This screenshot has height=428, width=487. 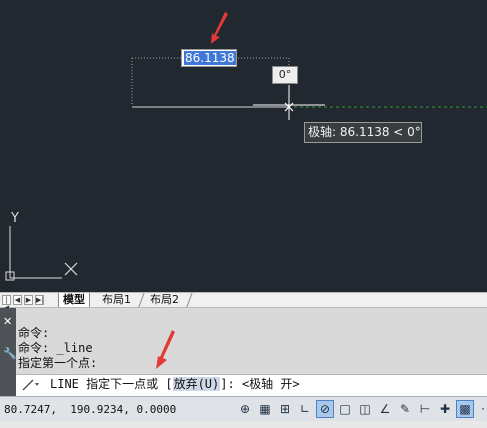 I want to click on command-prompt-prefix: LINE 指定下一点或 [, so click(x=111, y=384).